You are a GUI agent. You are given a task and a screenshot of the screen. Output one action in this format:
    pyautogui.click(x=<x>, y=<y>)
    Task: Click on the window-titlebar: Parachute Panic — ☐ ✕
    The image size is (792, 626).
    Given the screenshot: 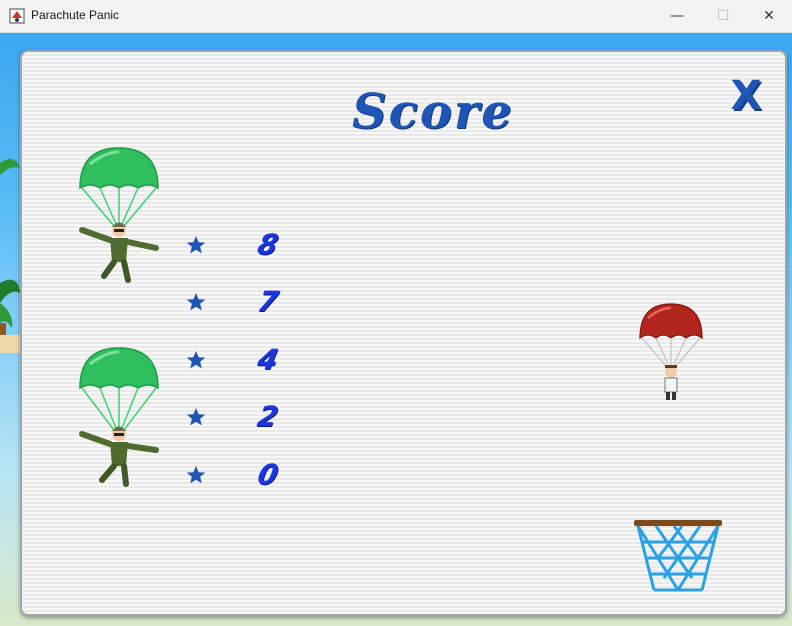 What is the action you would take?
    pyautogui.click(x=396, y=16)
    